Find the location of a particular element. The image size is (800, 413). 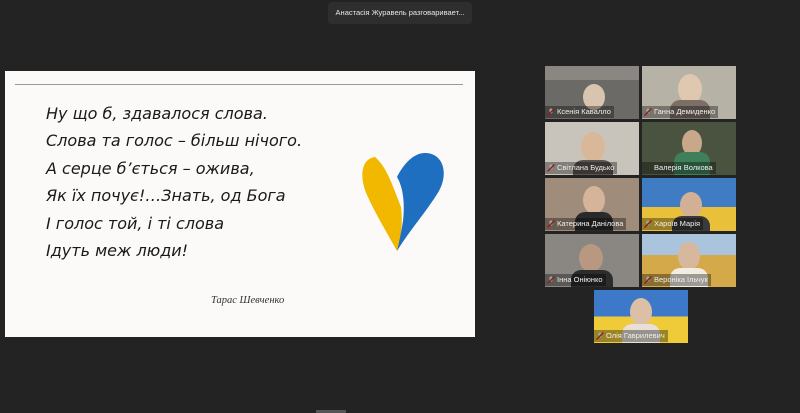

participant-tile: Вероніка Ільчук is located at coordinates (689, 260).